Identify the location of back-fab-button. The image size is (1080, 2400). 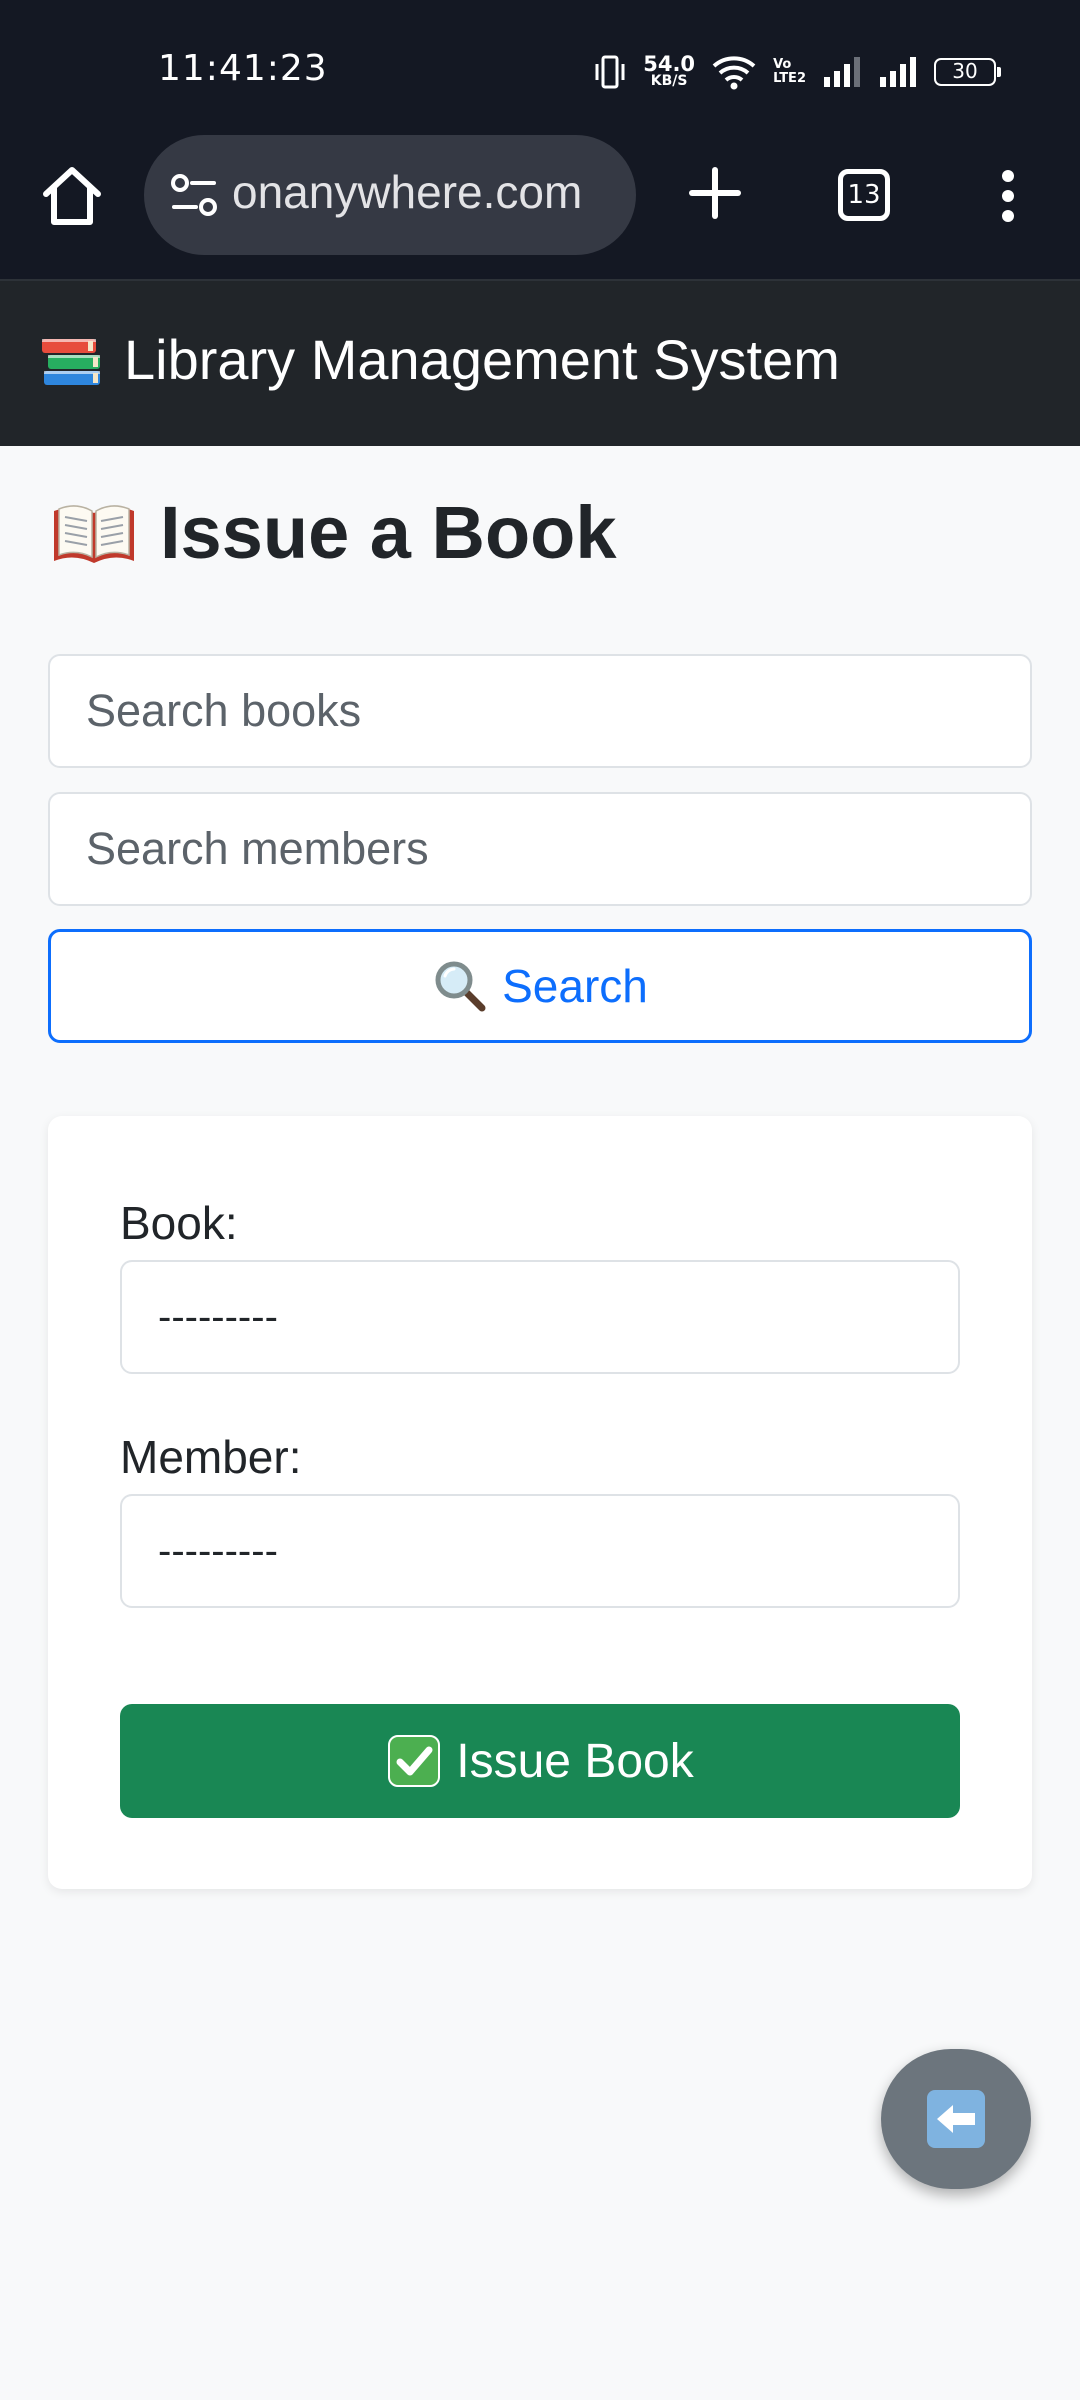
(956, 2119).